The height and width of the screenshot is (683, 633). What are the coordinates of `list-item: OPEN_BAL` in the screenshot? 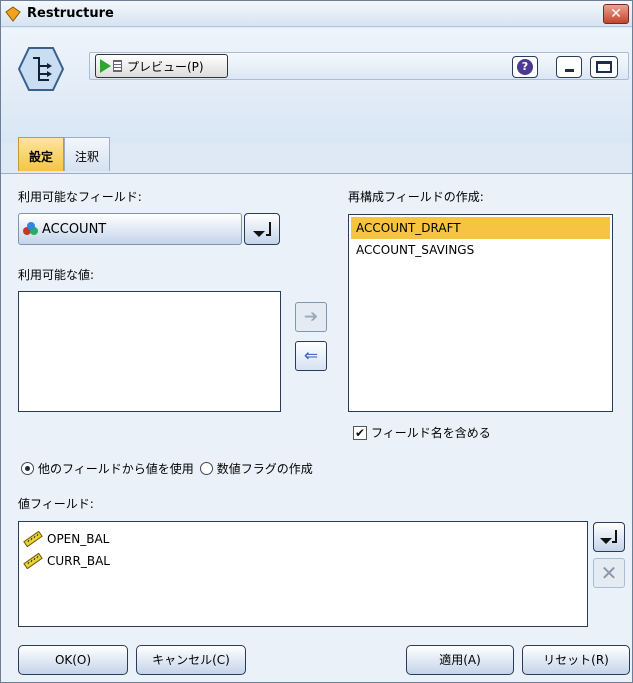 It's located at (303, 539).